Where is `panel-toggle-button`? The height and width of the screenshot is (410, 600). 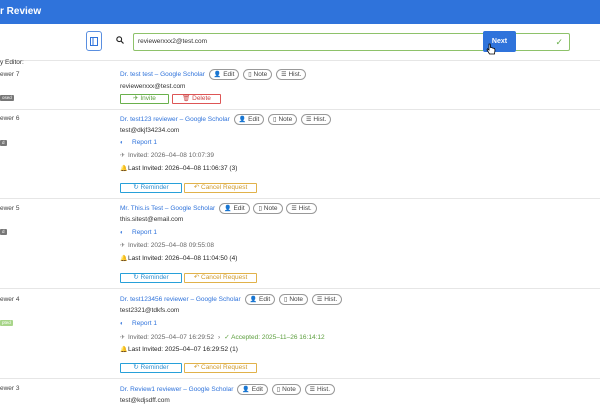 panel-toggle-button is located at coordinates (94, 41).